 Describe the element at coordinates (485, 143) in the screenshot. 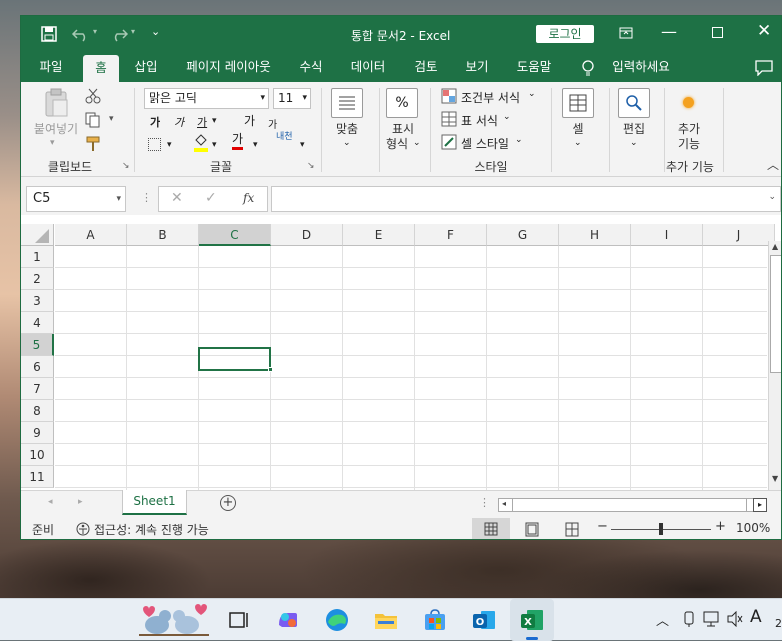

I see `cell-style-button: 셀 스타일` at that location.